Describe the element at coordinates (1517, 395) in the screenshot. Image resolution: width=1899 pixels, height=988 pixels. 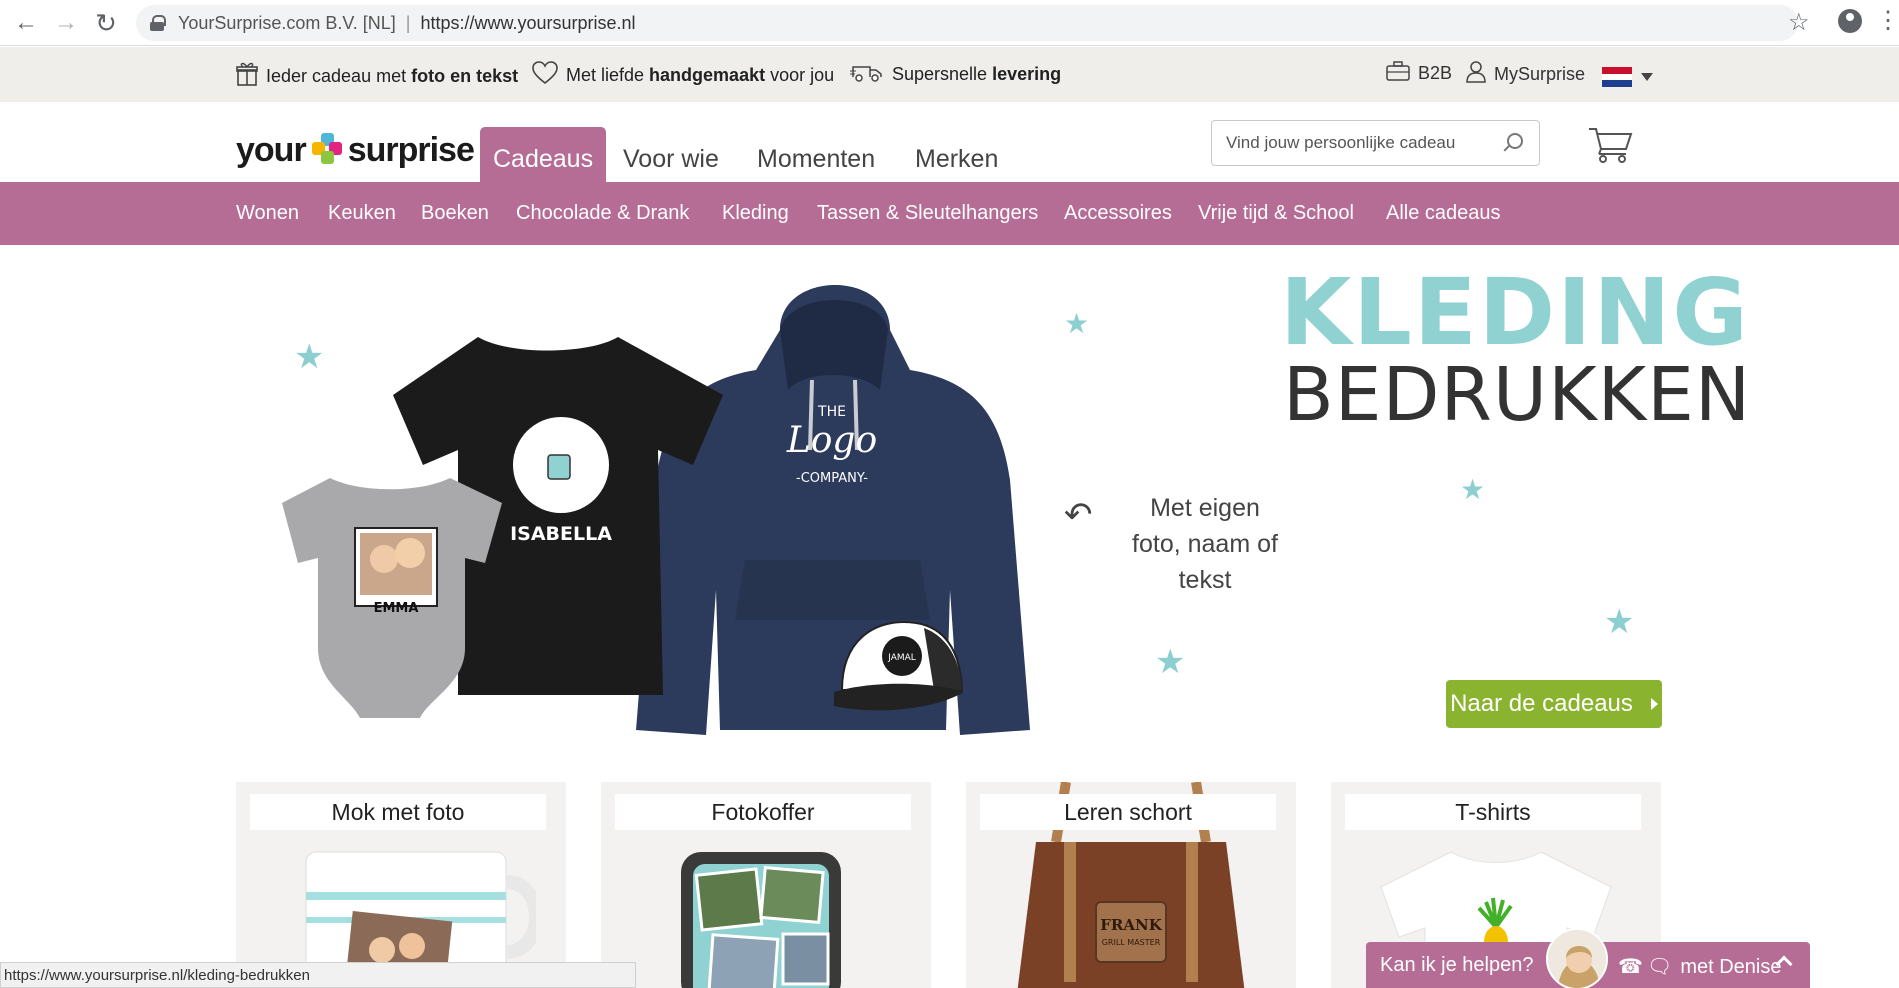
I see `hero-title-line2: BEDRUKKEN` at that location.